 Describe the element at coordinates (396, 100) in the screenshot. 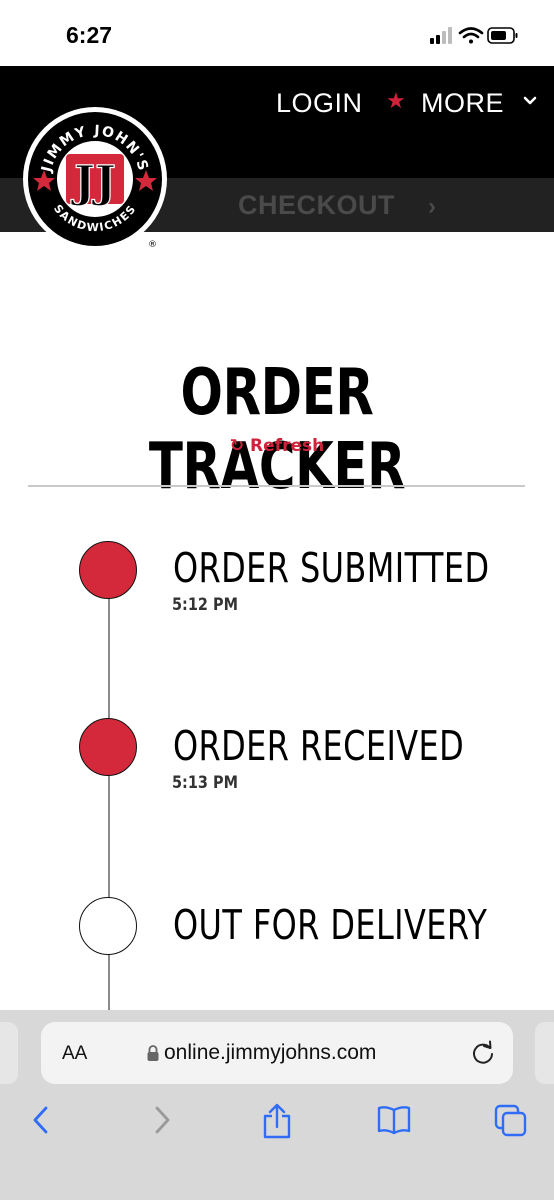

I see `star-icon: ★` at that location.